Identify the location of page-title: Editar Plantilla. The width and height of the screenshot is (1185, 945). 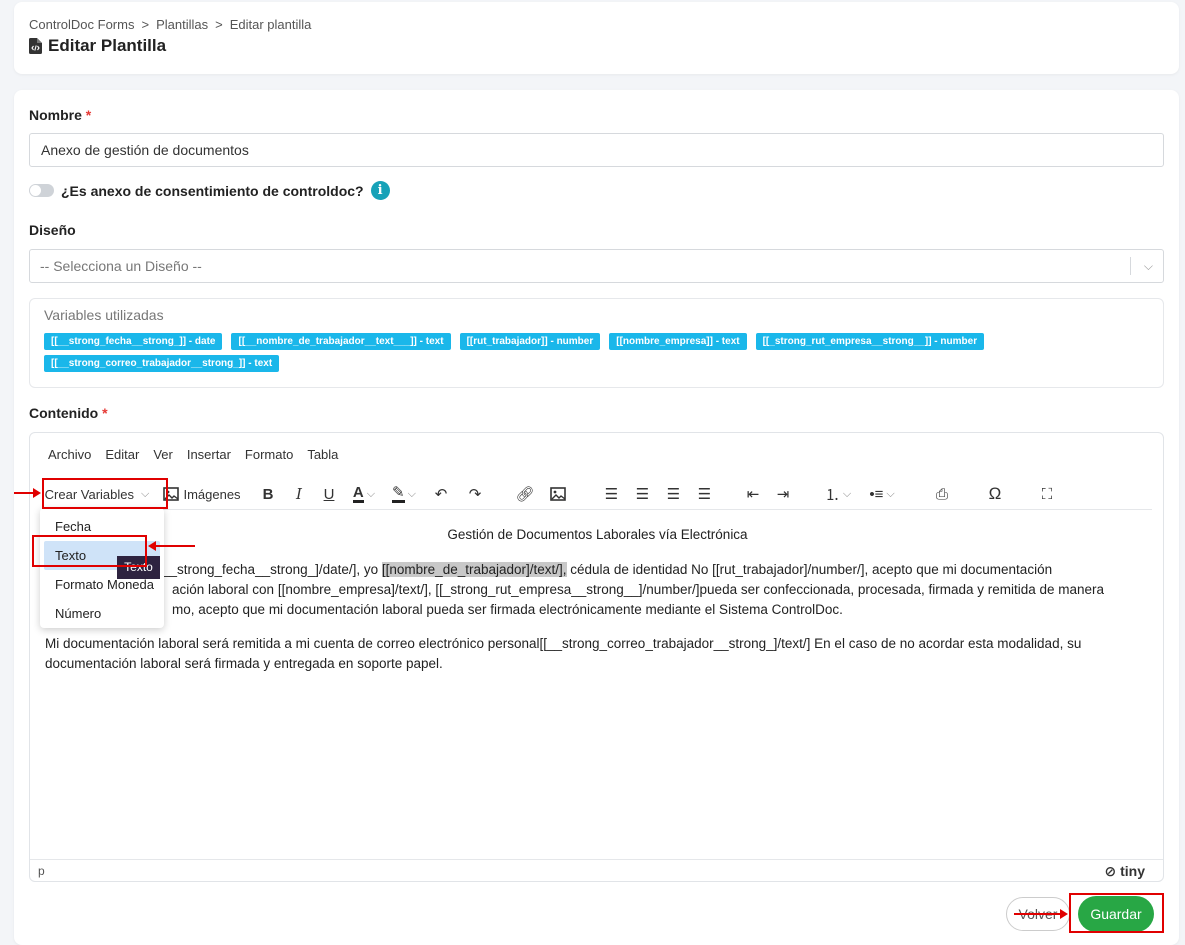
(97, 46).